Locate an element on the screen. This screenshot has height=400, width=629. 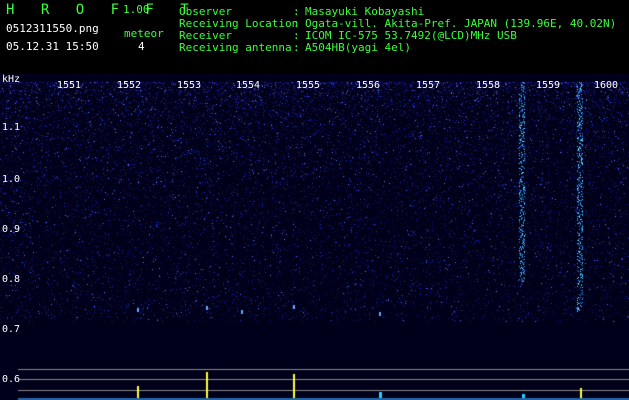
image-filename: 0512311550.png is located at coordinates (52, 28).